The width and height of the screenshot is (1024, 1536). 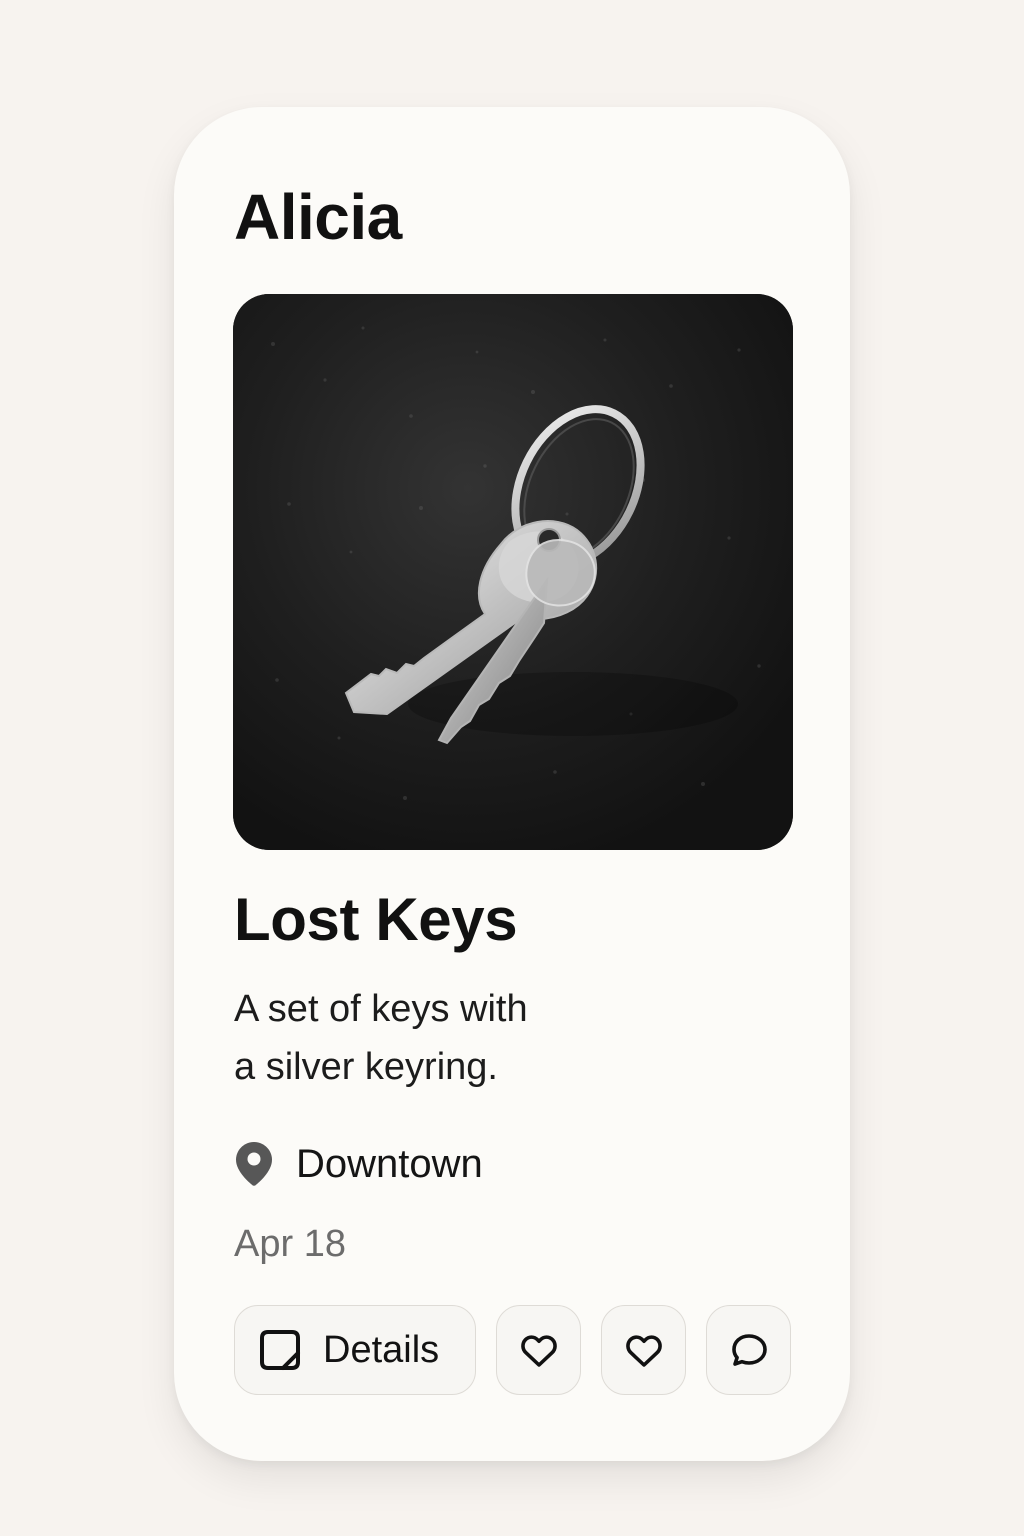 I want to click on comment-icon, so click(x=749, y=1350).